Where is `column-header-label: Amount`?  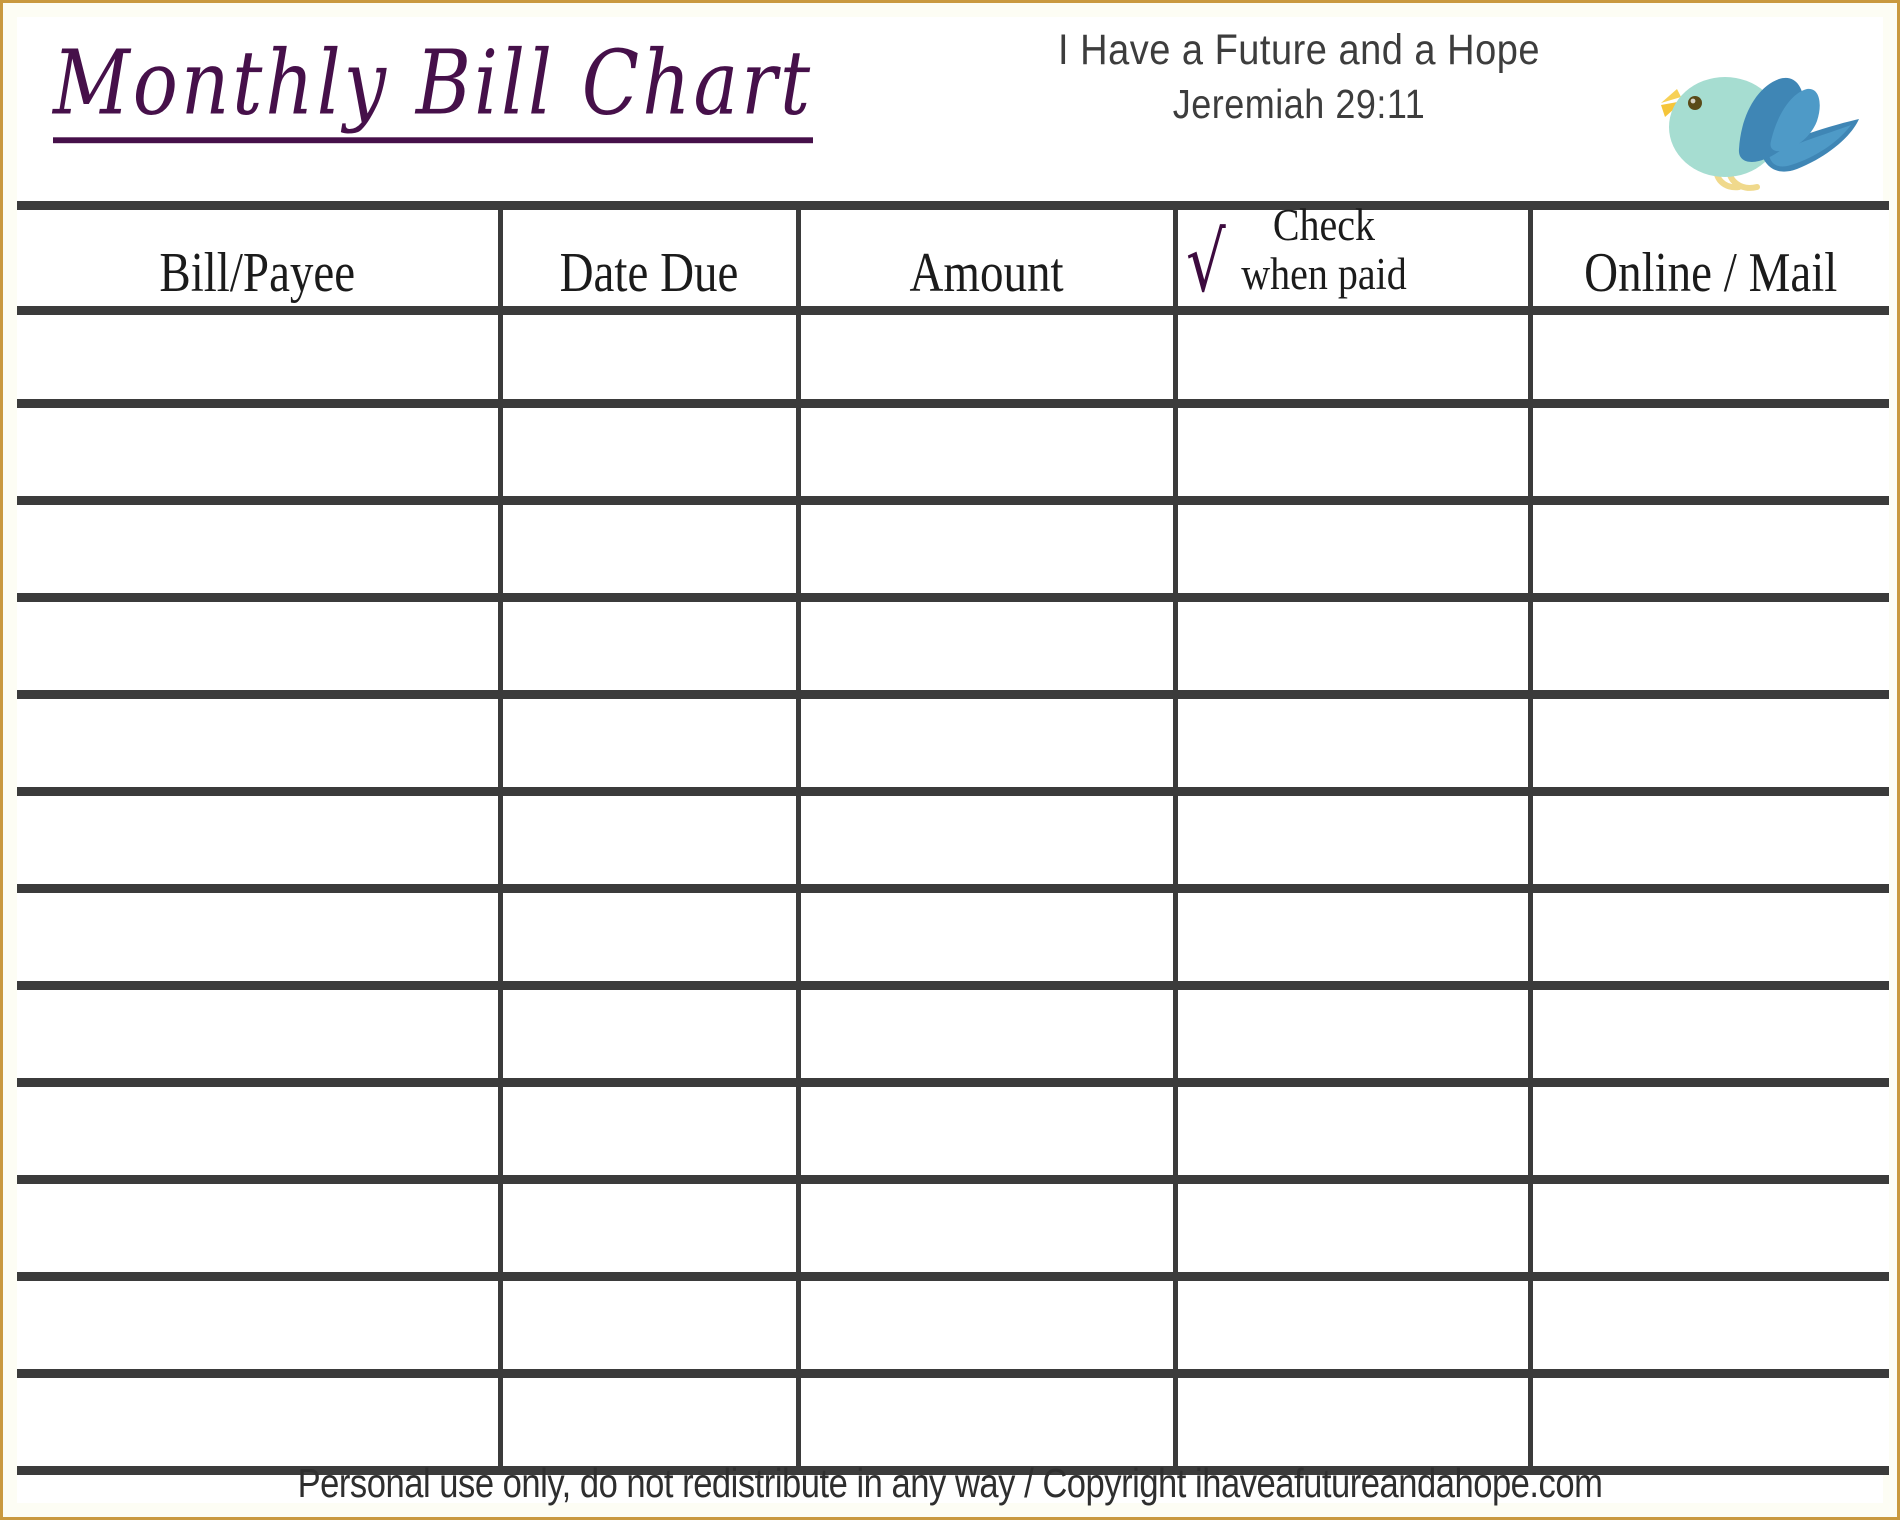 column-header-label: Amount is located at coordinates (986, 273).